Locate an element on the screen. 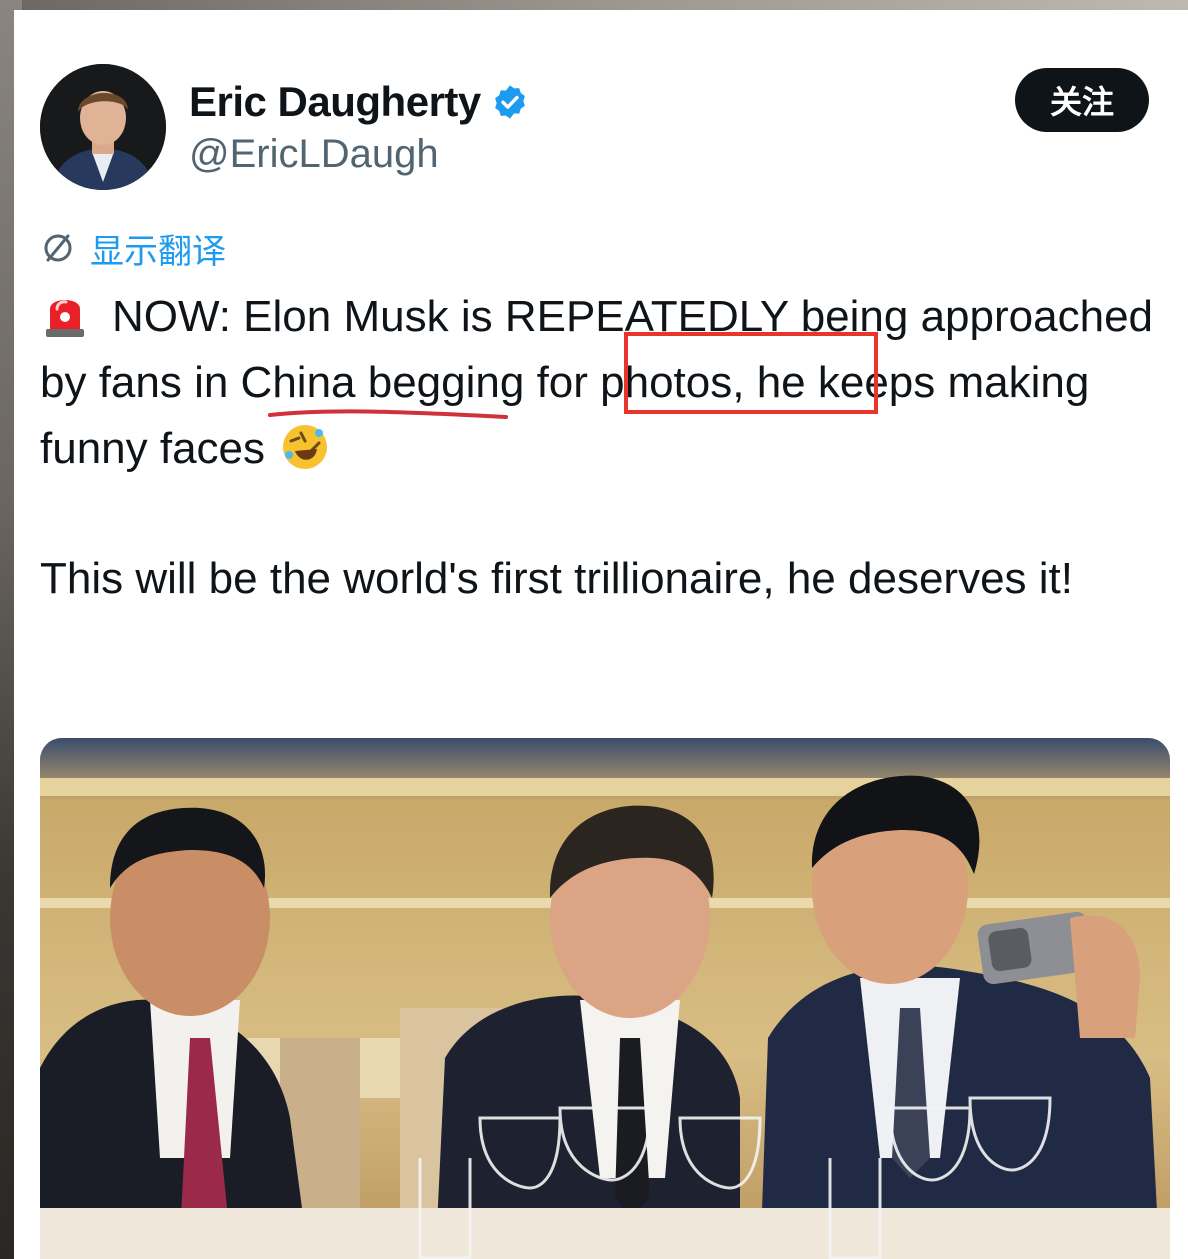 The image size is (1188, 1259). translate-icon is located at coordinates (58, 248).